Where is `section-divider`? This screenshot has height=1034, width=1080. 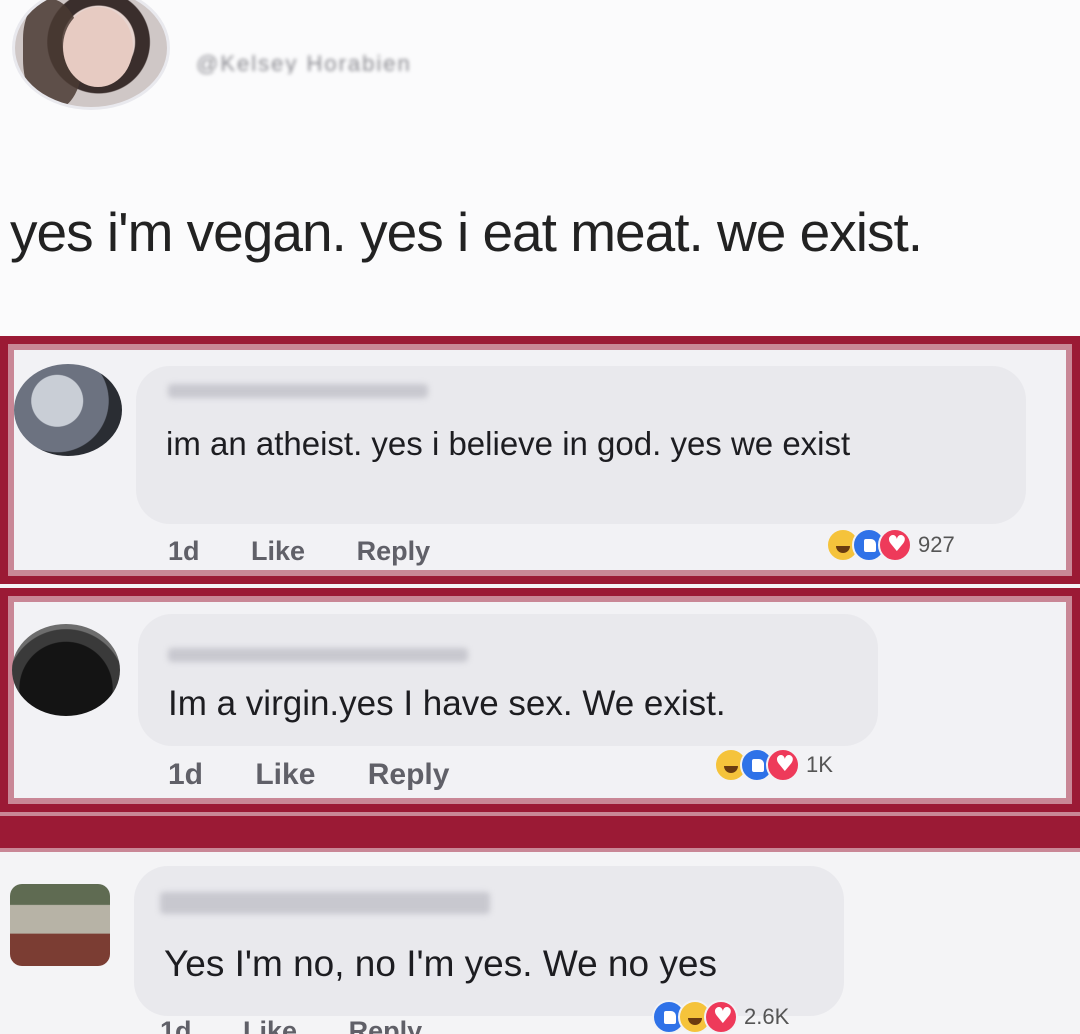 section-divider is located at coordinates (540, 832).